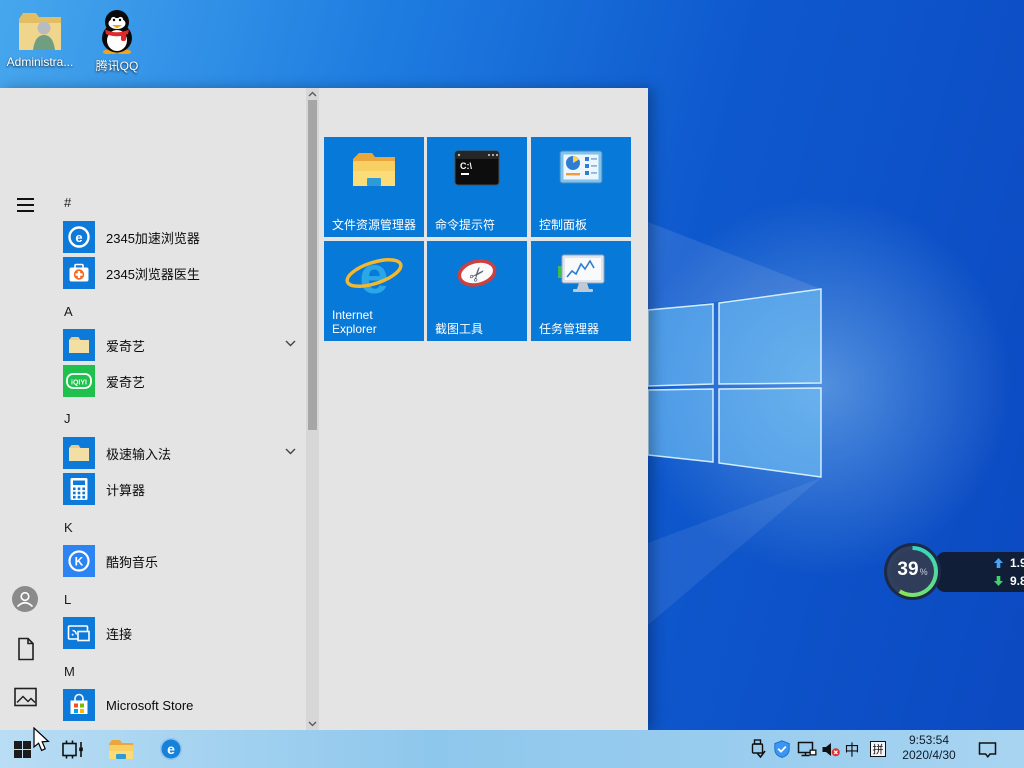 This screenshot has height=768, width=1024. Describe the element at coordinates (22, 749) in the screenshot. I see `windows-logo-icon` at that location.